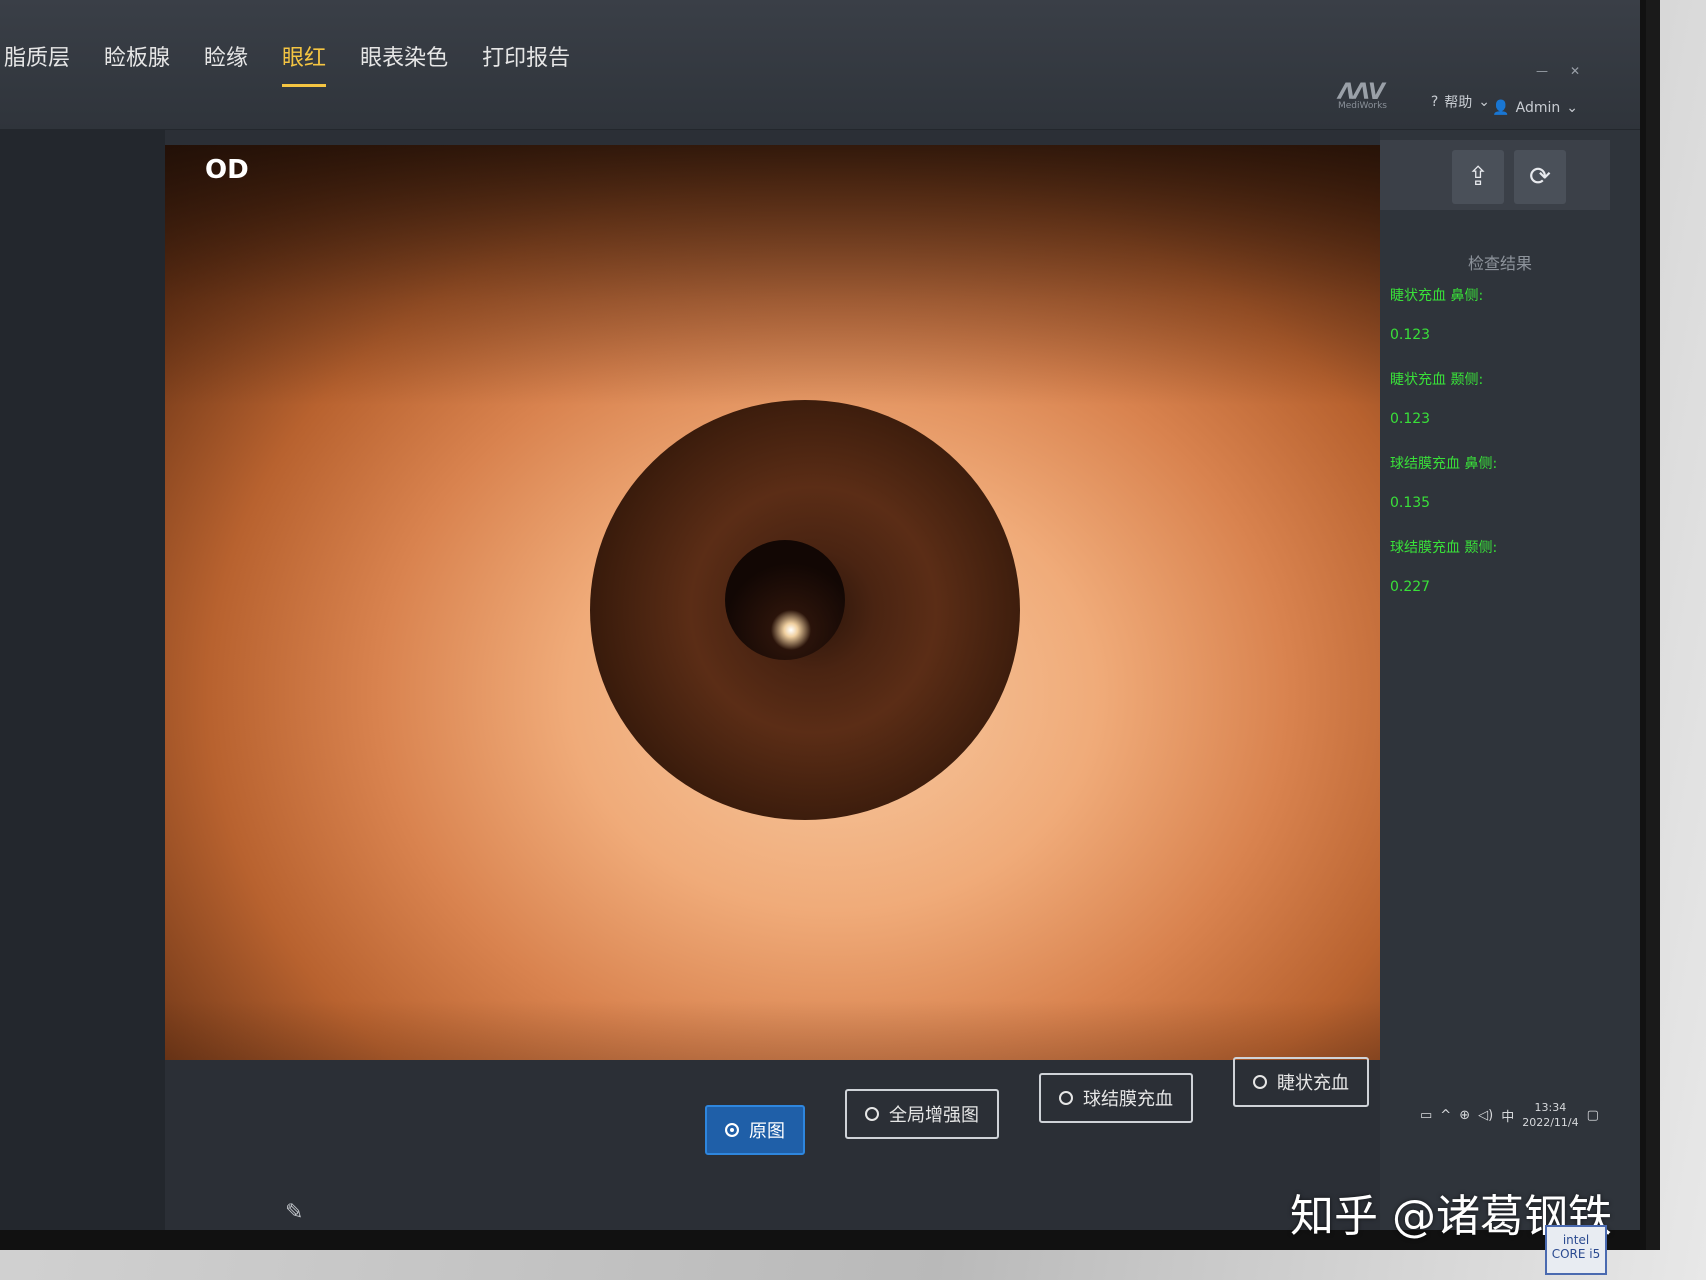 This screenshot has height=1280, width=1706. I want to click on minimize-icon: —, so click(1542, 71).